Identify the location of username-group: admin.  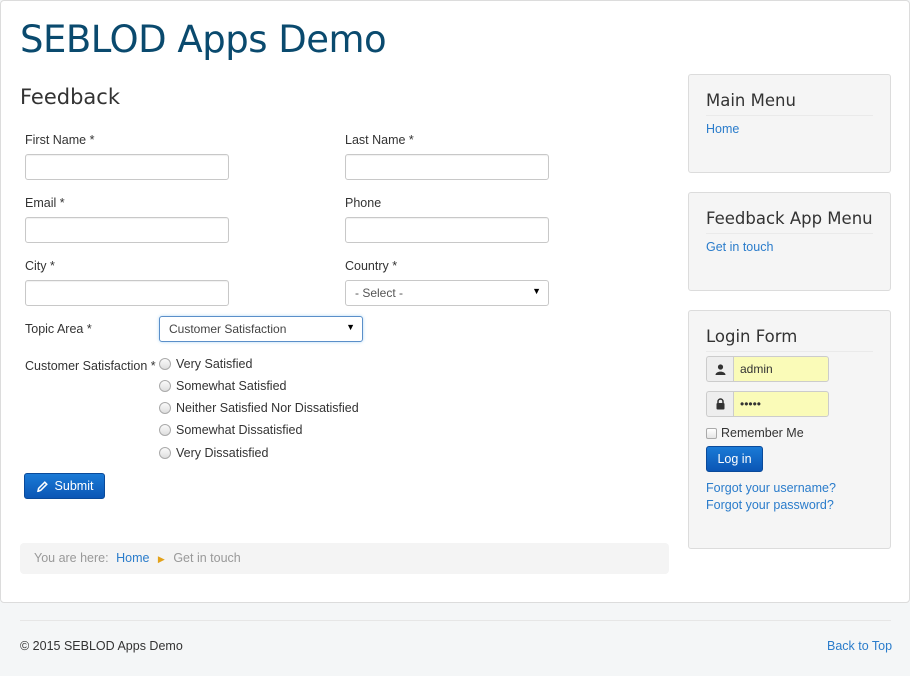
(767, 369).